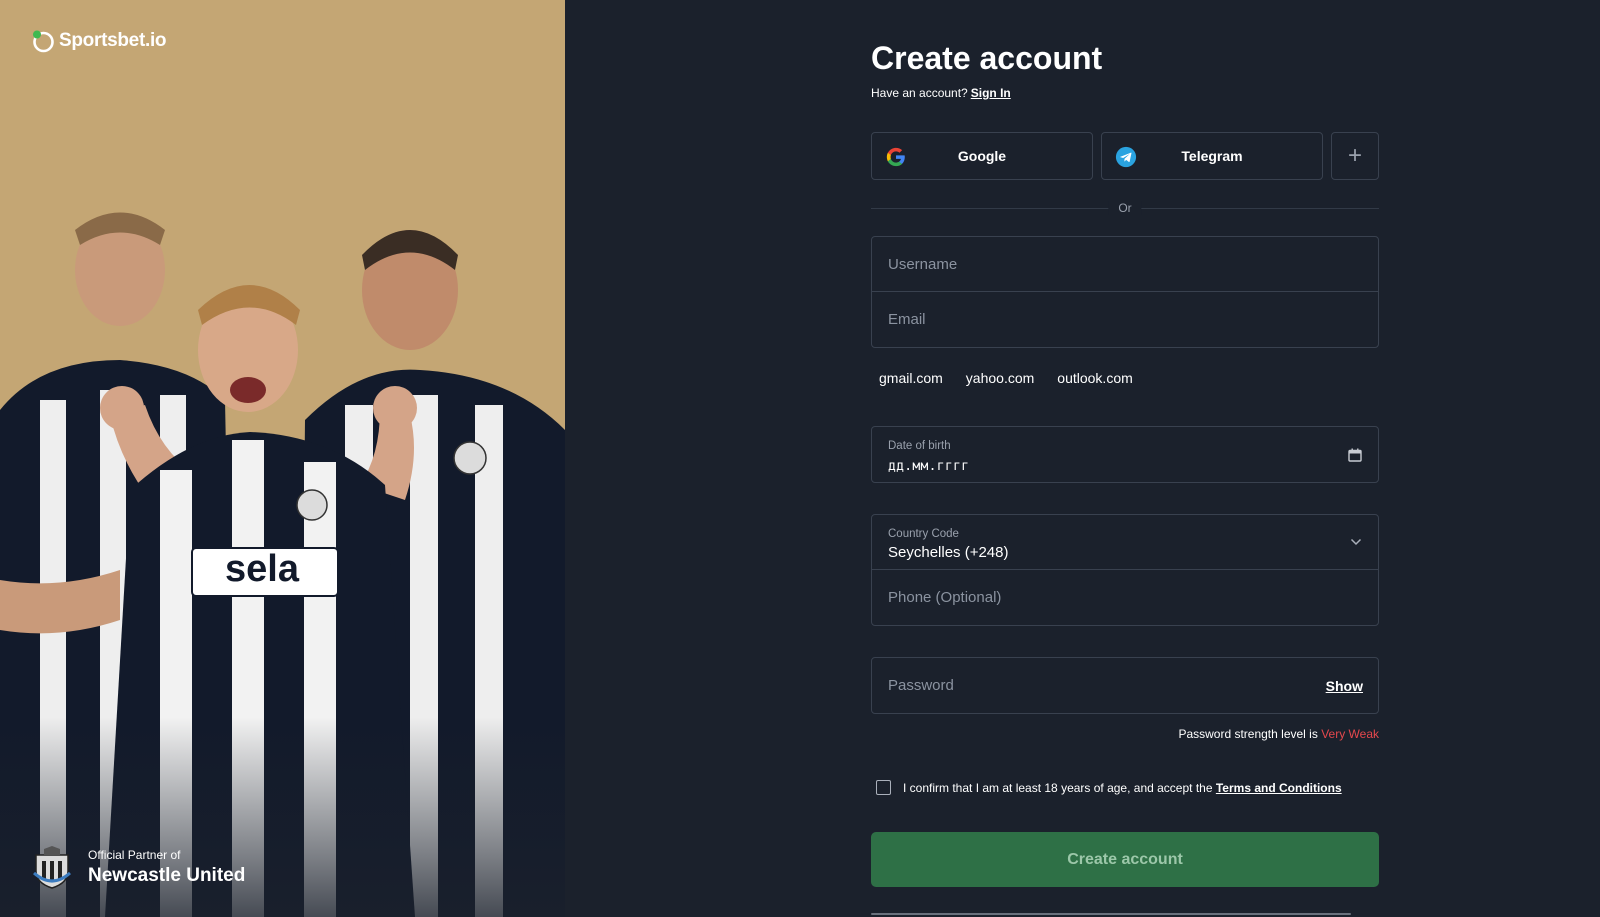 The height and width of the screenshot is (917, 1600). Describe the element at coordinates (907, 319) in the screenshot. I see `email-placeholder: Email` at that location.